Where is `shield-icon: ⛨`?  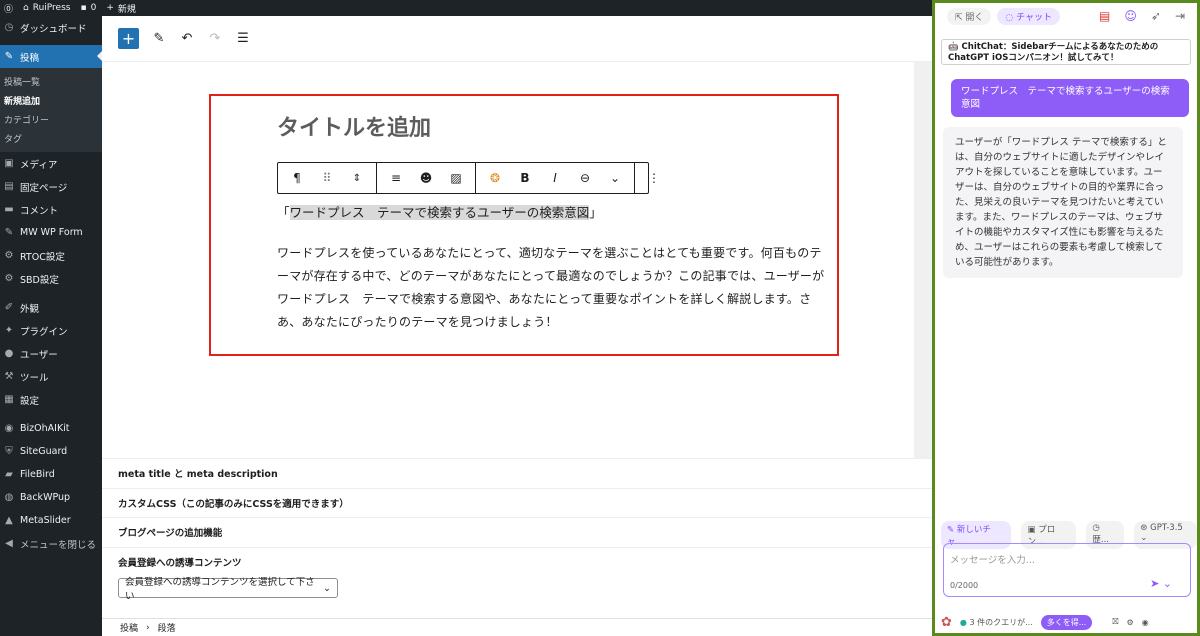
shield-icon: ⛨ is located at coordinates (9, 451).